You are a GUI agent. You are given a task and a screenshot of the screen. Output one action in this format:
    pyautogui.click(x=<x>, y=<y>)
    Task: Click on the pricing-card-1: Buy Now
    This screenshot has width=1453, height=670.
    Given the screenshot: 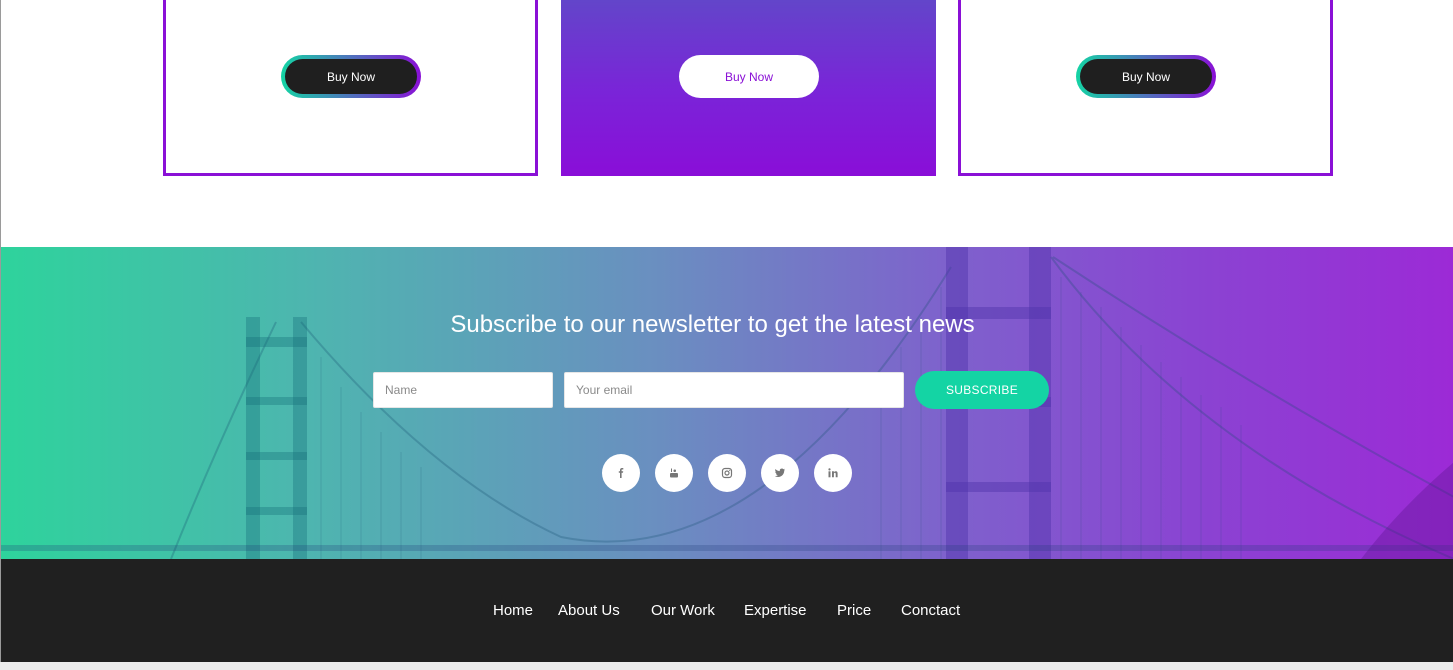 What is the action you would take?
    pyautogui.click(x=350, y=88)
    